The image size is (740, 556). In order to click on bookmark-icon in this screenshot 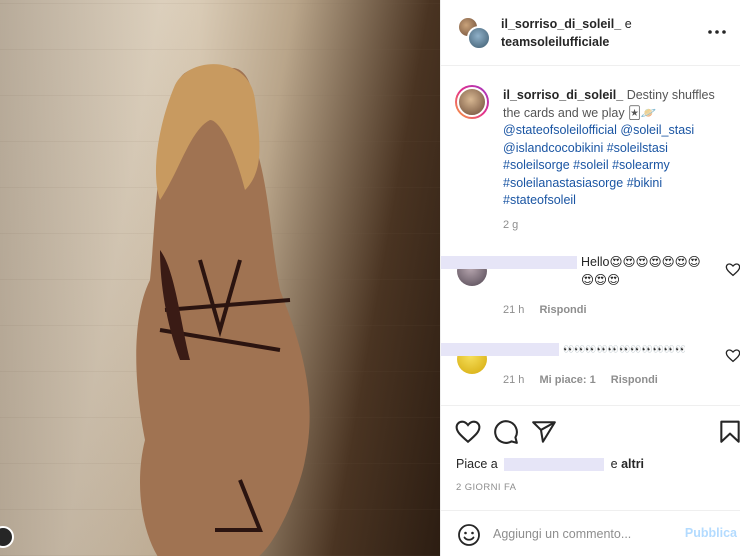, I will do `click(728, 432)`.